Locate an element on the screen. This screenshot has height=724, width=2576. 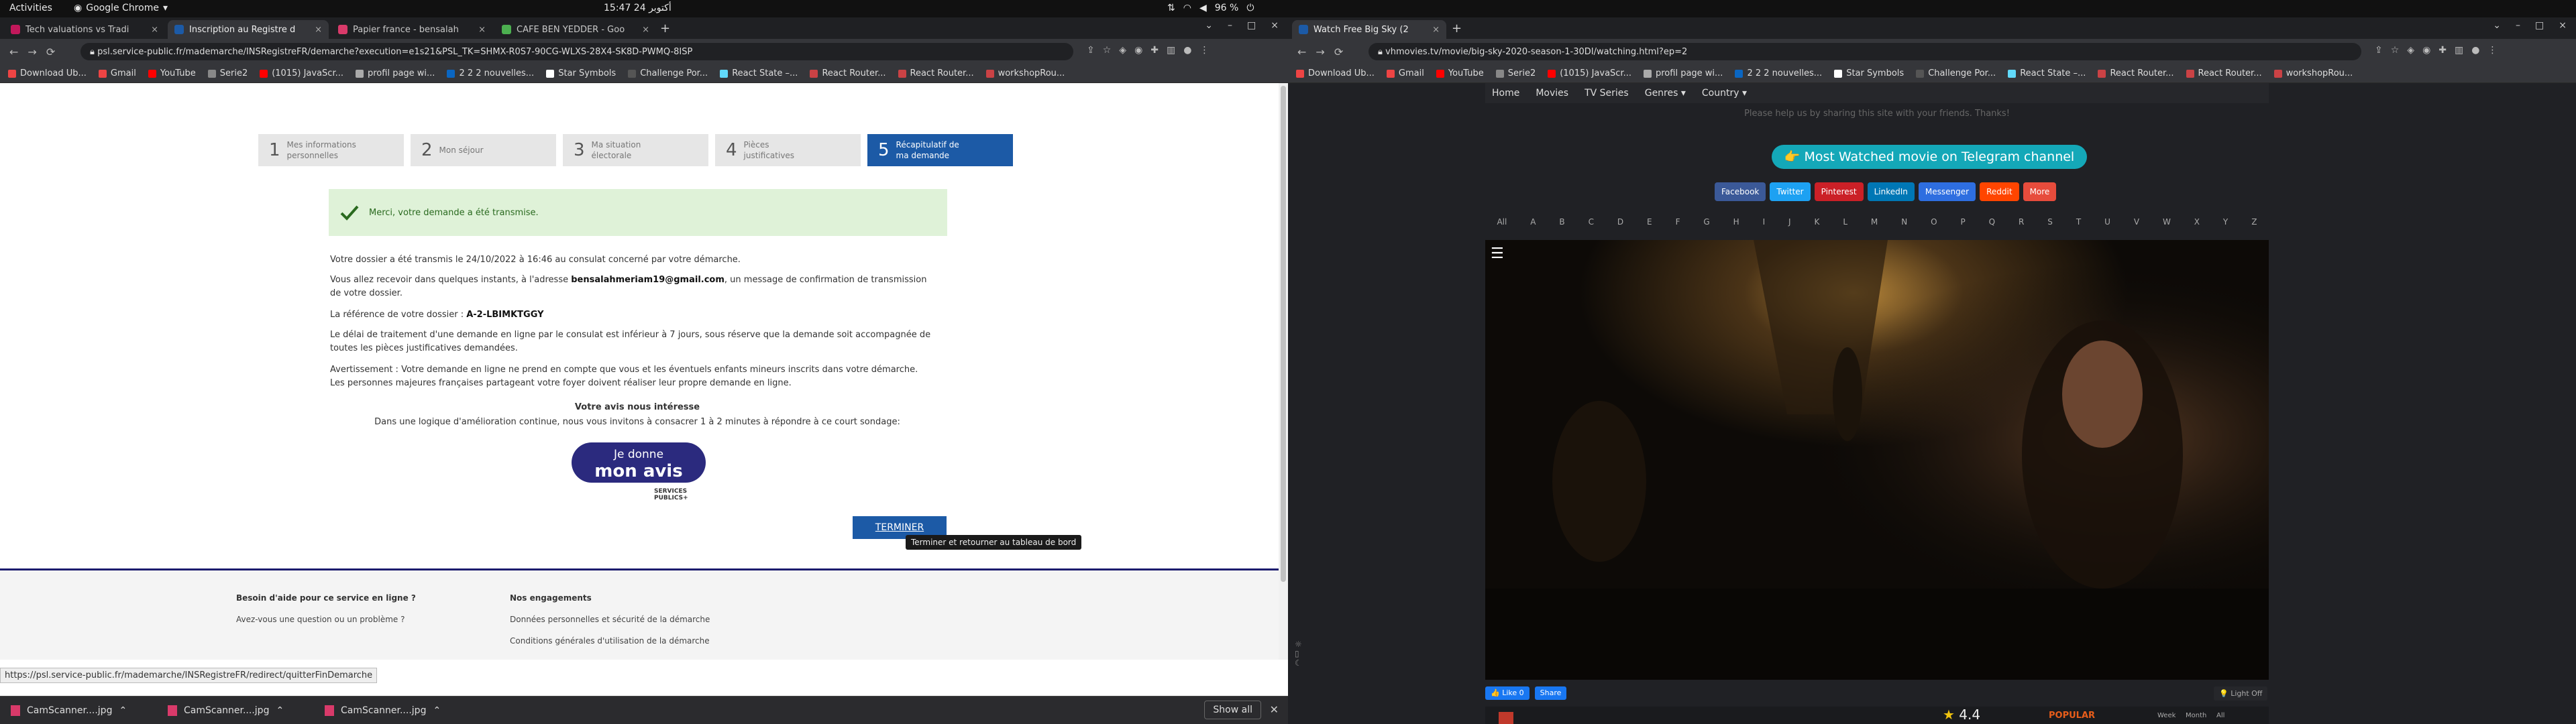
nav-tv-series: TV Series is located at coordinates (1607, 93).